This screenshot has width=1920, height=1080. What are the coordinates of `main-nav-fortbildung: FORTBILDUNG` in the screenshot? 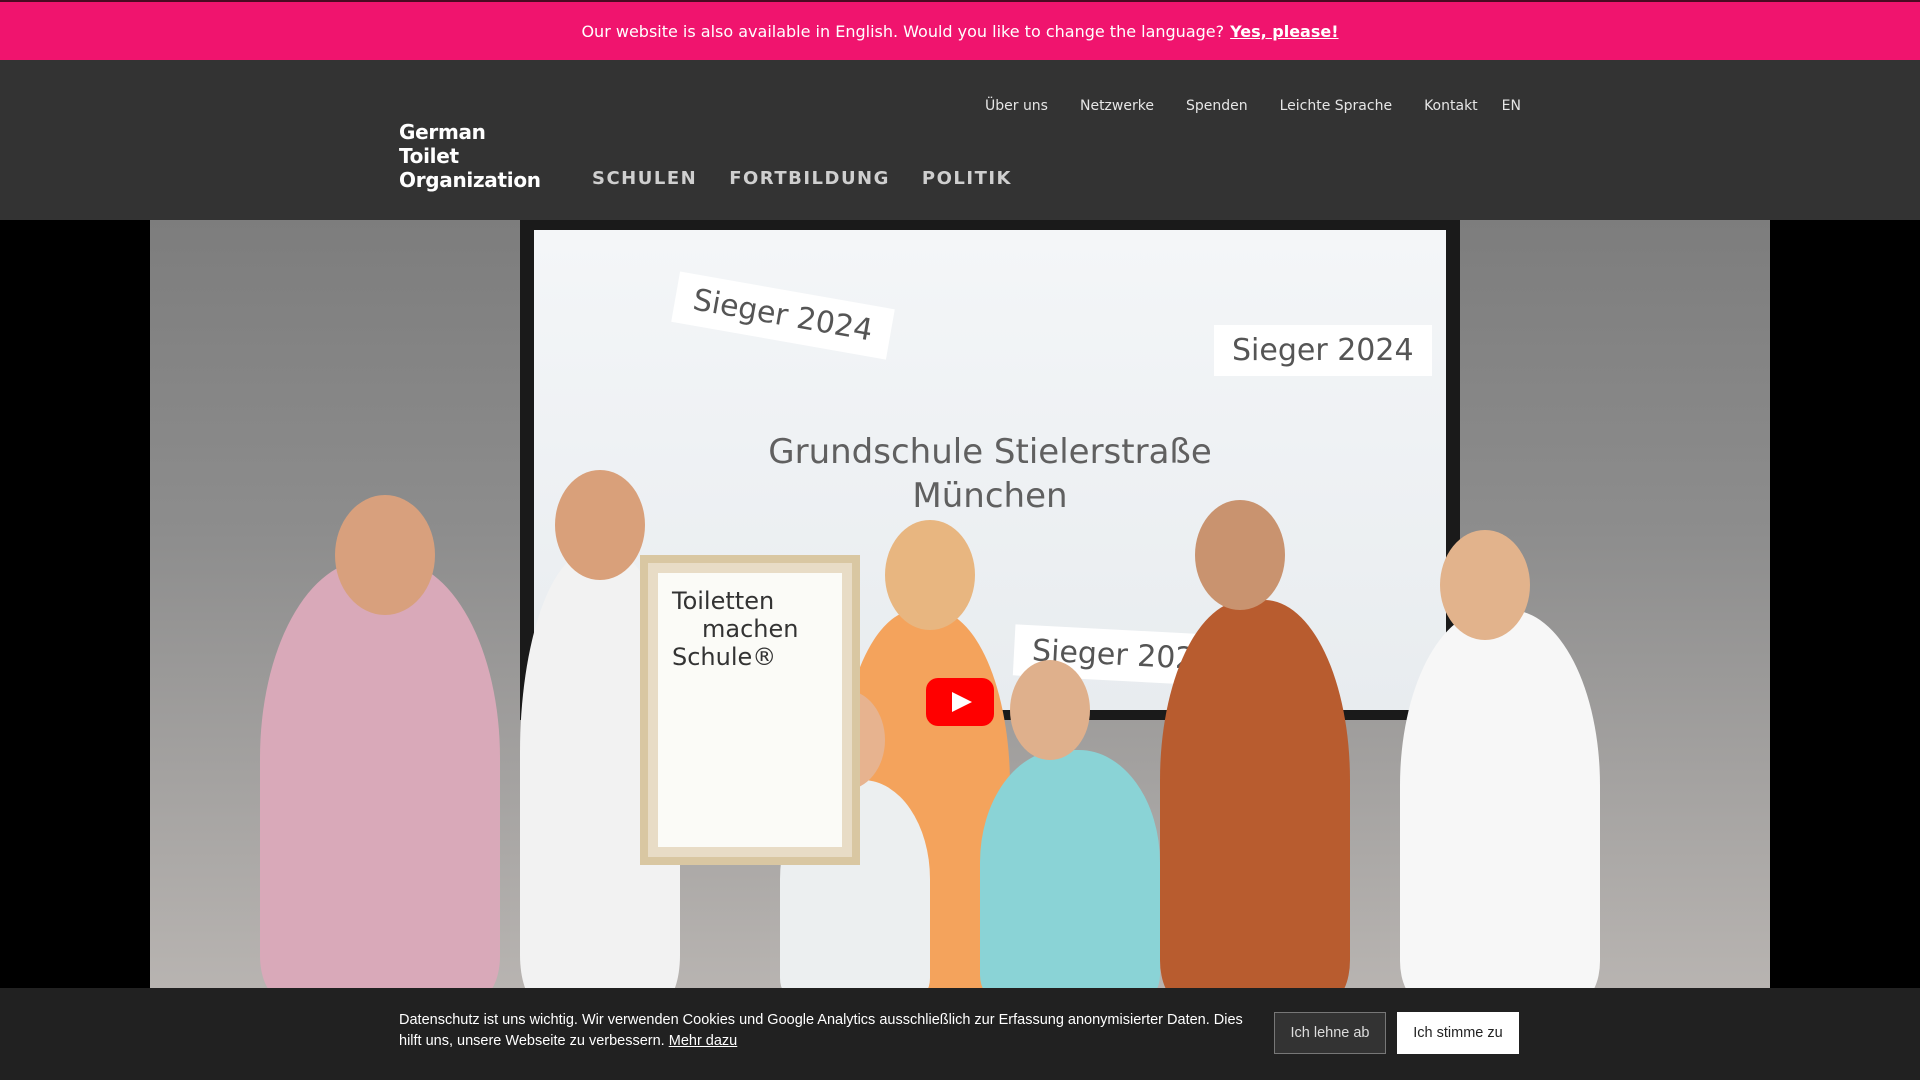 It's located at (809, 178).